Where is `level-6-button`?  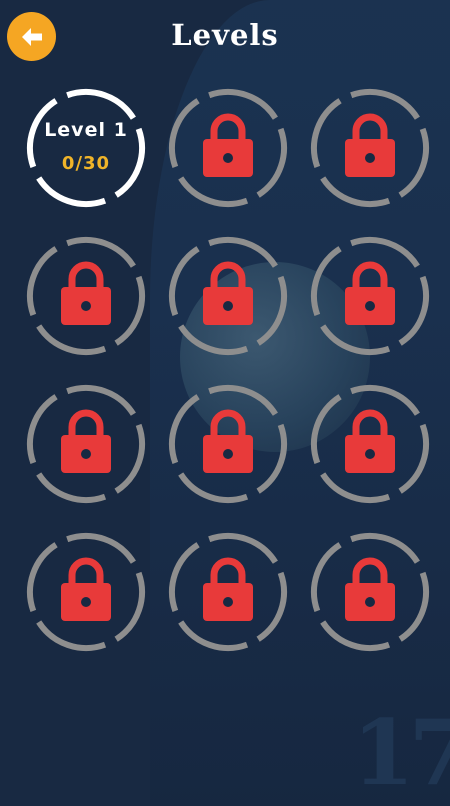
level-6-button is located at coordinates (370, 296).